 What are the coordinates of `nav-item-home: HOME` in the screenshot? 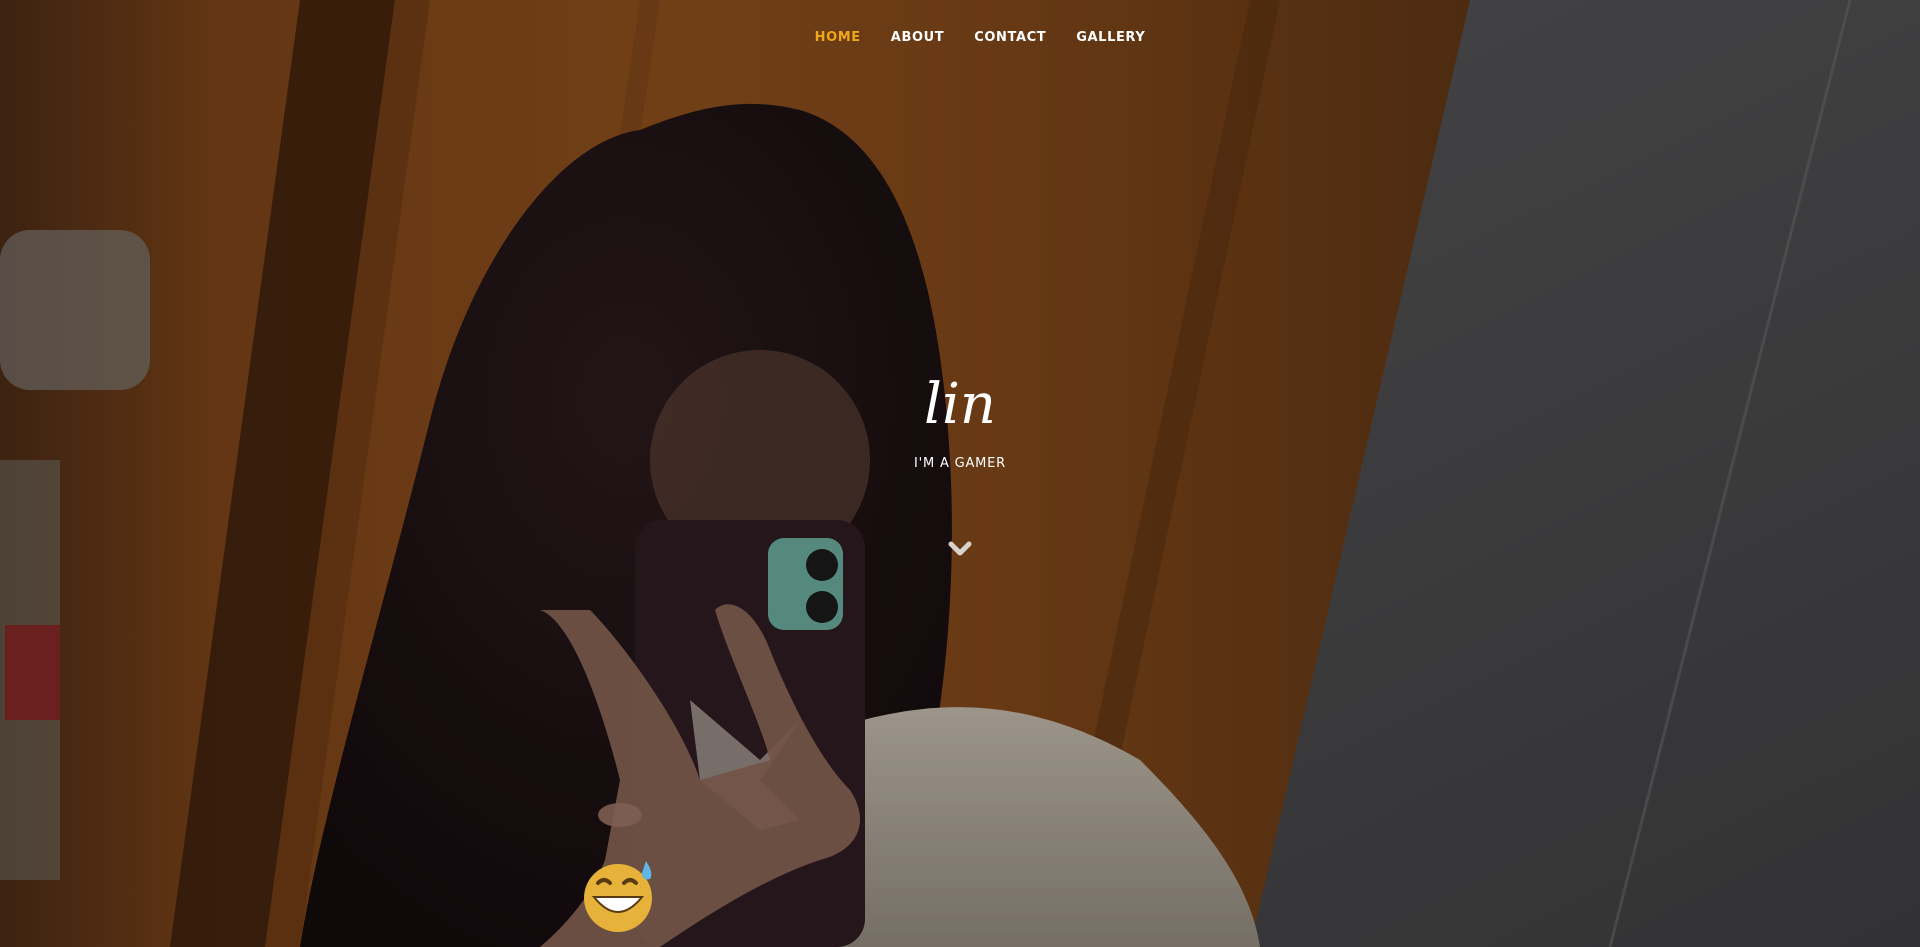 It's located at (838, 38).